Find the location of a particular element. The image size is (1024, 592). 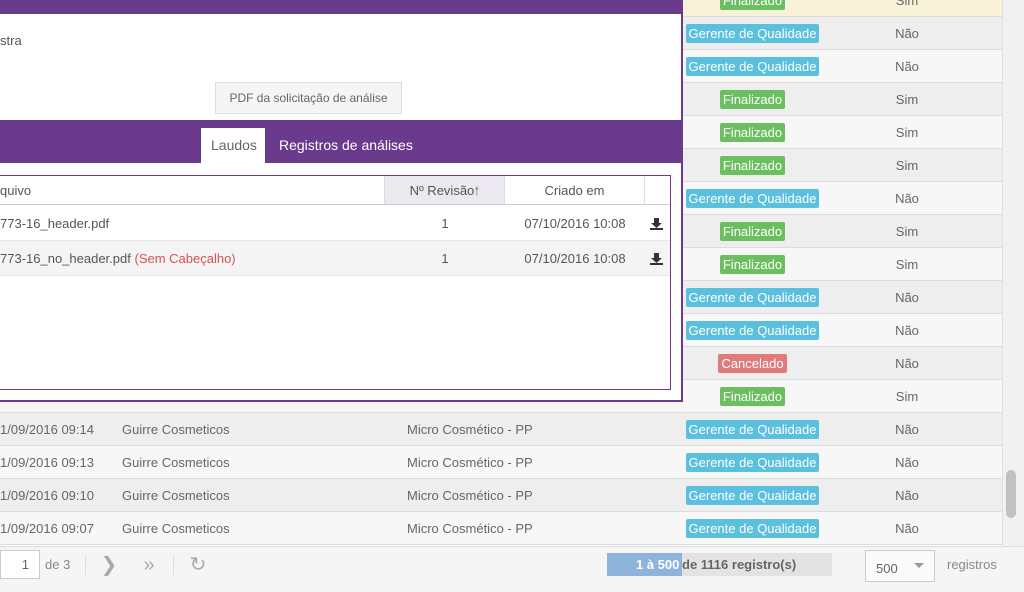

column-header-file-label: quivo is located at coordinates (16, 190).